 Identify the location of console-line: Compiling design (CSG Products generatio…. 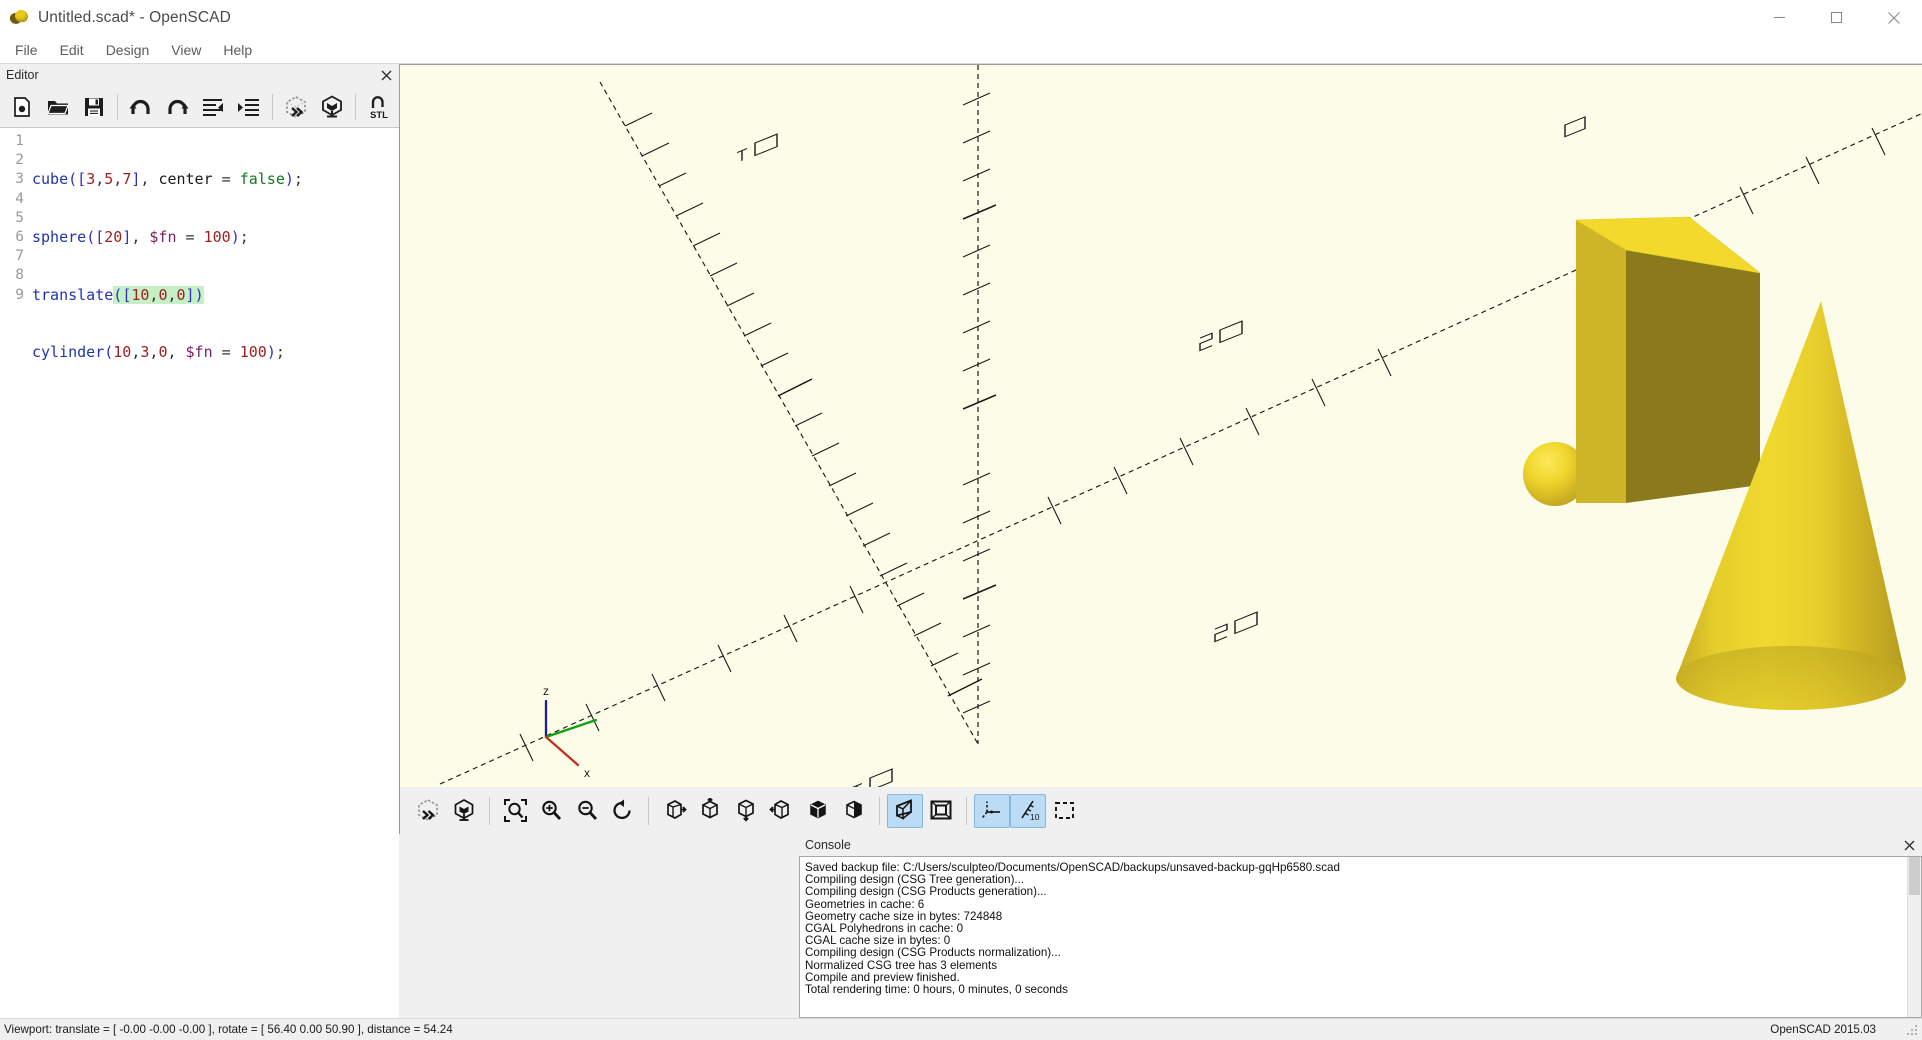
(926, 892).